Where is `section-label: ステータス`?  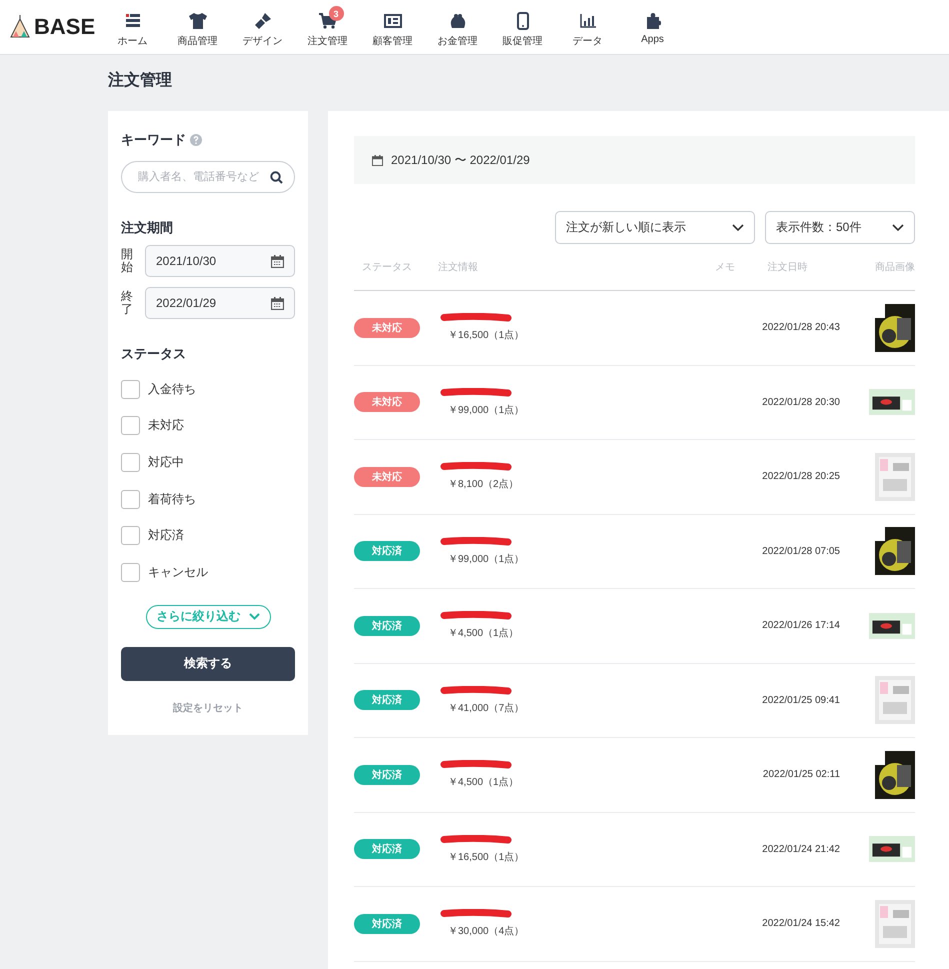
section-label: ステータス is located at coordinates (154, 354).